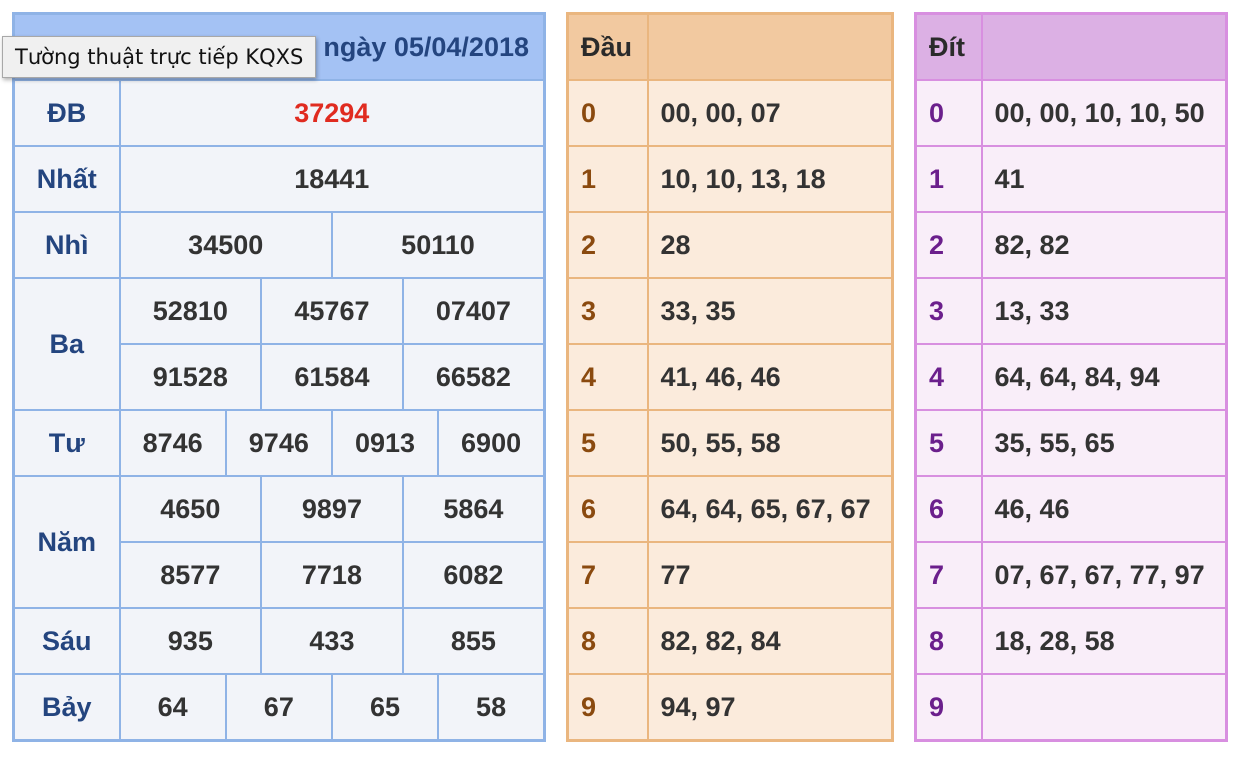 The image size is (1250, 760). What do you see at coordinates (66, 443) in the screenshot?
I see `prize-label: Tư` at bounding box center [66, 443].